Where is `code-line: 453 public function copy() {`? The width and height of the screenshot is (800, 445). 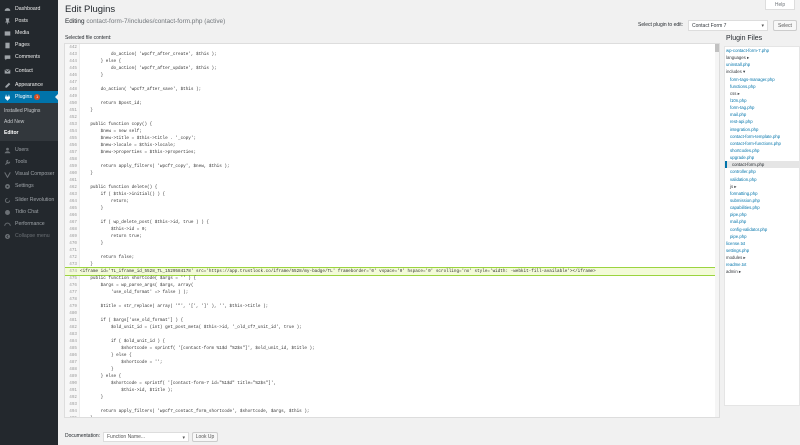 code-line: 453 public function copy() { is located at coordinates (392, 124).